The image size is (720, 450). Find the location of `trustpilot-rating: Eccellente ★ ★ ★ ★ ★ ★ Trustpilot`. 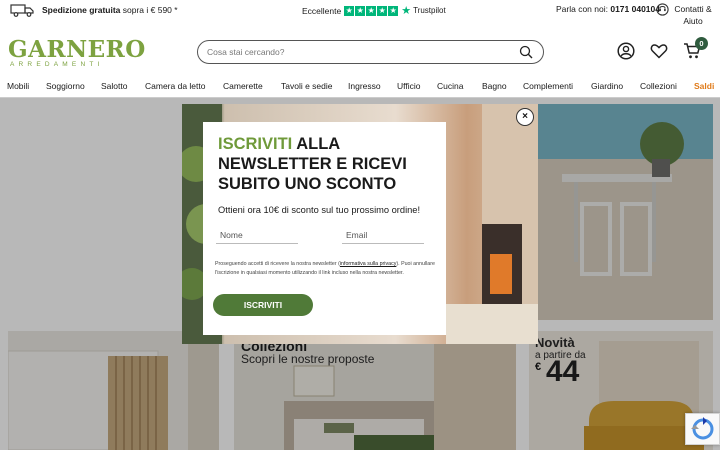

trustpilot-rating: Eccellente ★ ★ ★ ★ ★ ★ Trustpilot is located at coordinates (374, 10).